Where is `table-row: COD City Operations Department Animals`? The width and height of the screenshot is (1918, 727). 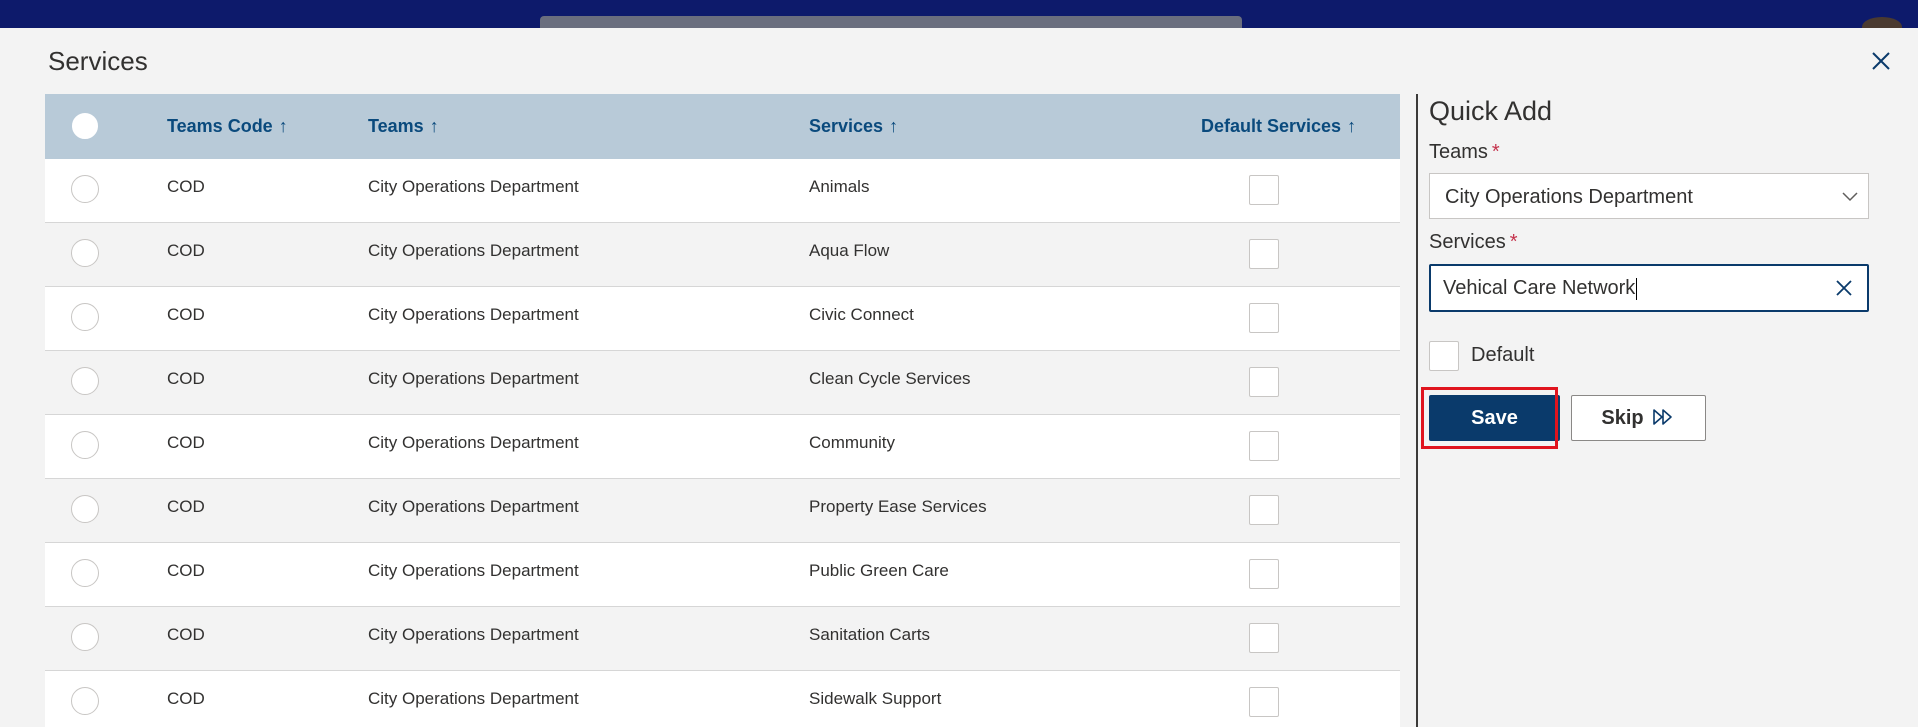
table-row: COD City Operations Department Animals is located at coordinates (722, 191).